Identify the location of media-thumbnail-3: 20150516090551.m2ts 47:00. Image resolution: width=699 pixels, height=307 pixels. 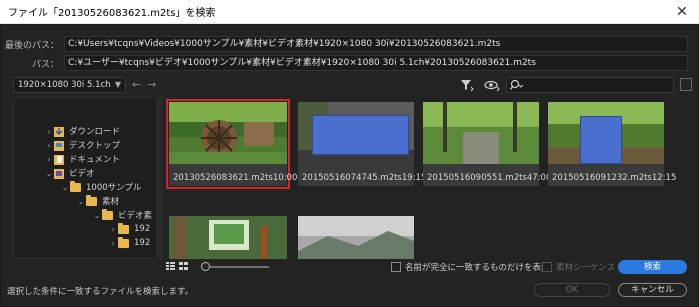
(487, 144).